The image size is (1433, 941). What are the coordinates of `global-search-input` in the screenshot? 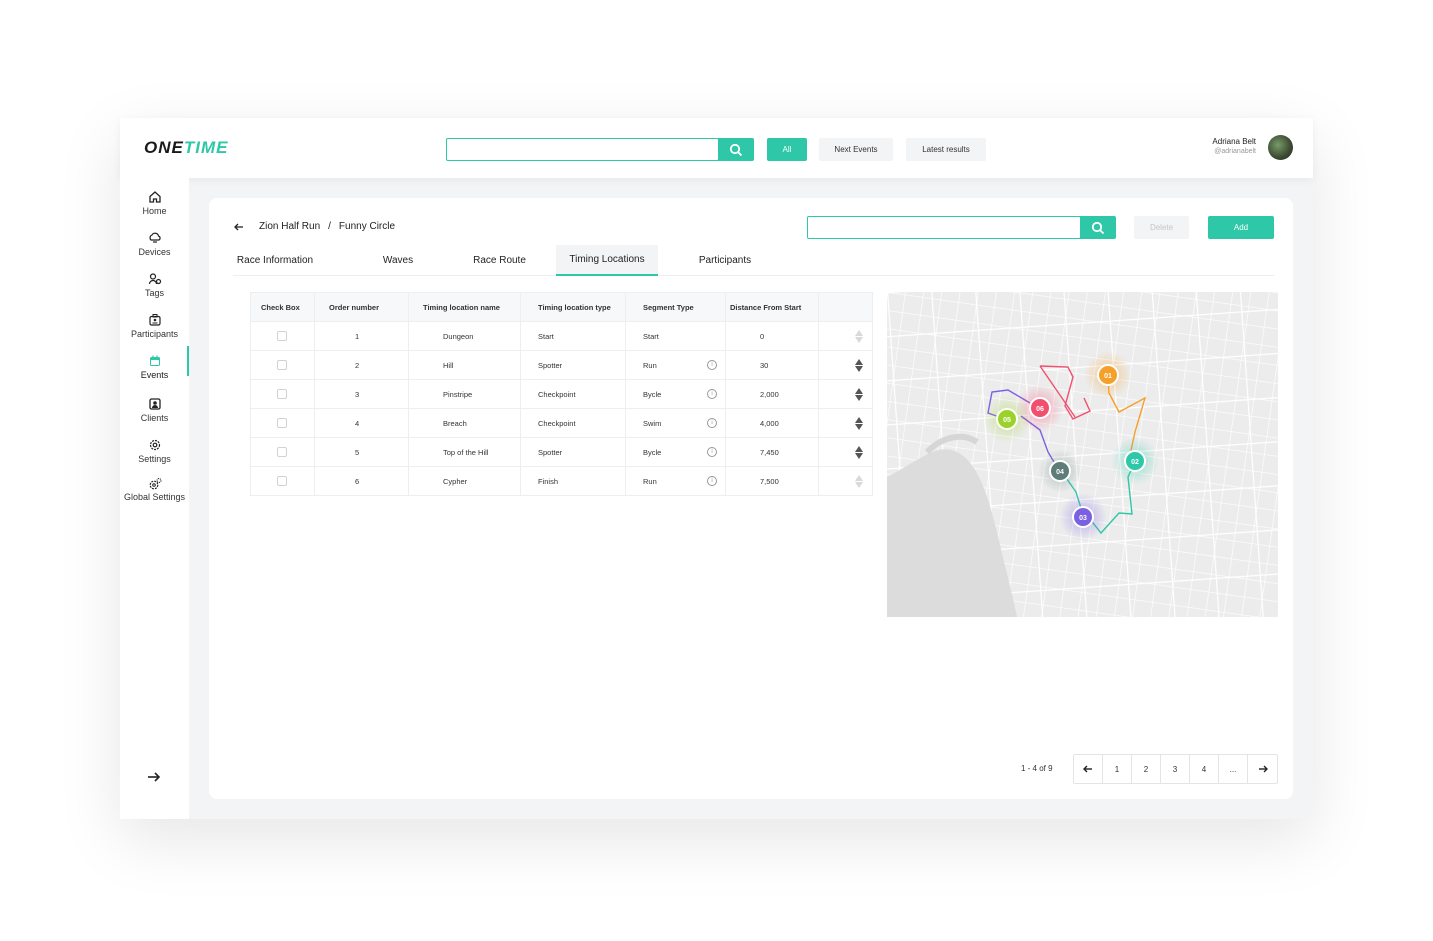 It's located at (582, 149).